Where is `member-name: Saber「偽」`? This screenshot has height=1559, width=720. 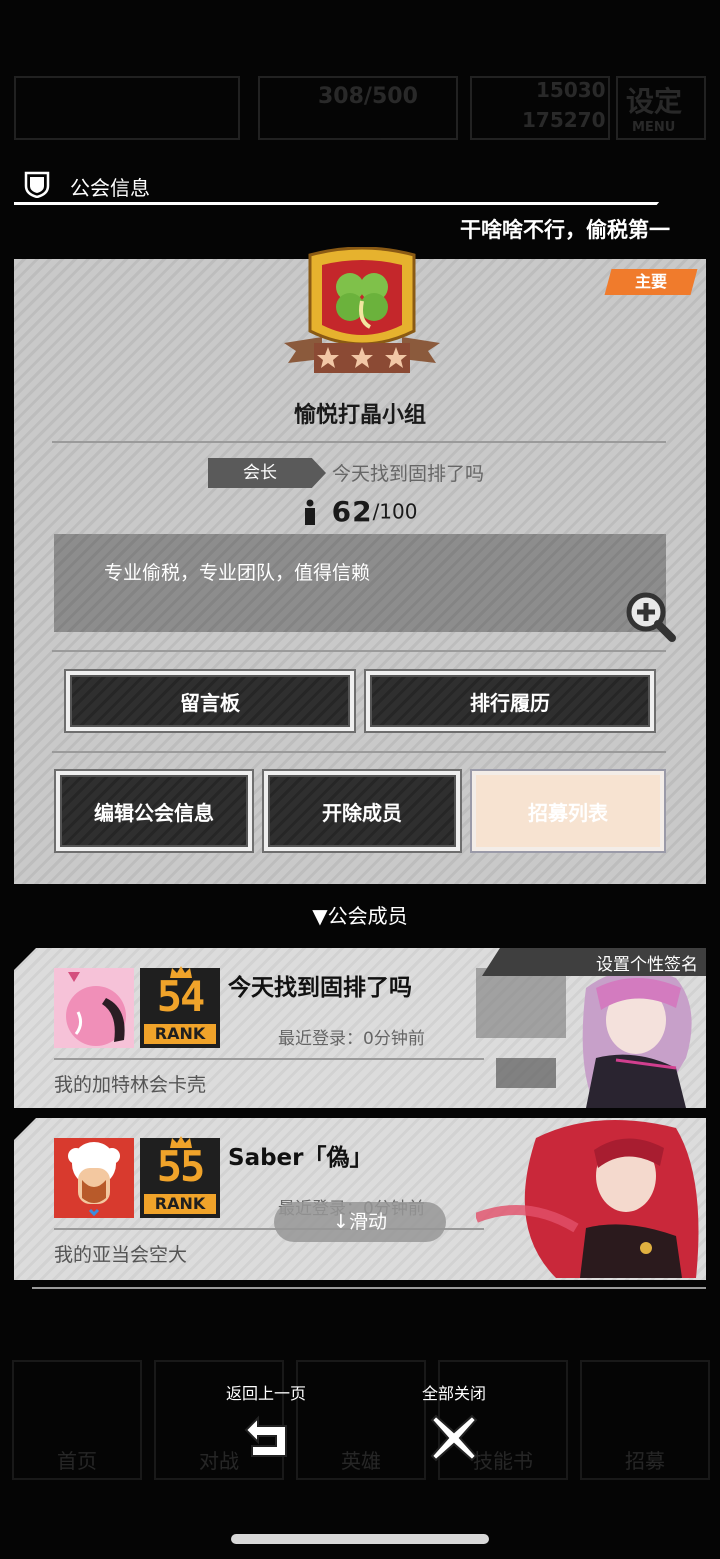
member-name: Saber「偽」 is located at coordinates (300, 1158).